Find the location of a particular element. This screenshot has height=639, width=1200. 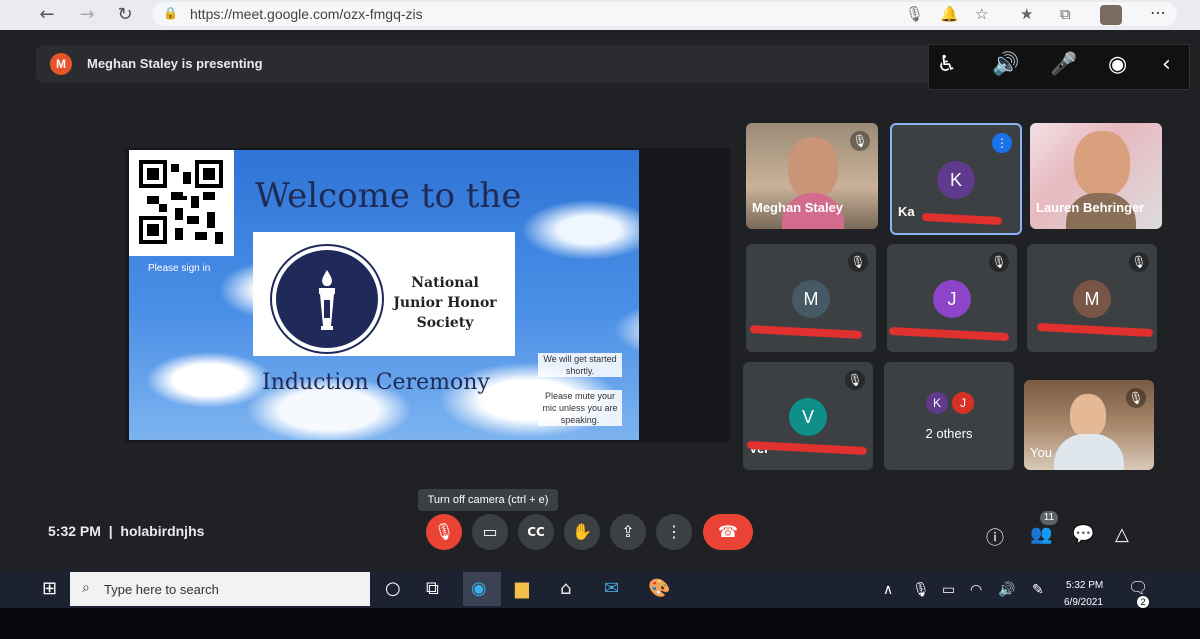

reload-icon: ↻ is located at coordinates (125, 15).